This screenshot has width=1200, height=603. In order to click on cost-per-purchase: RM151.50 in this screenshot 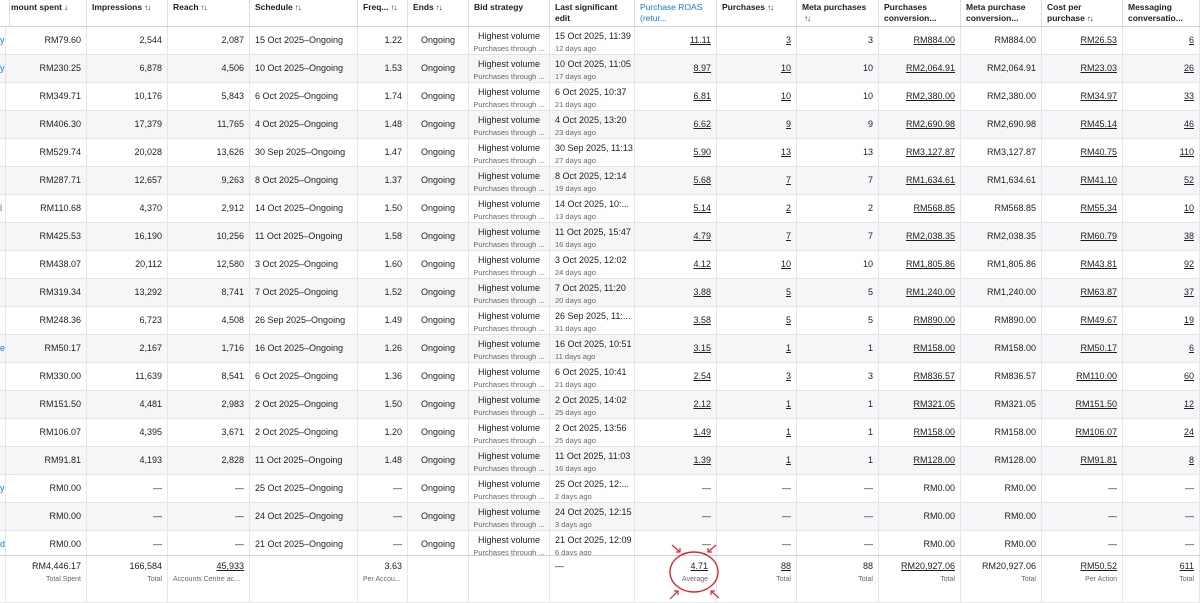, I will do `click(1096, 404)`.